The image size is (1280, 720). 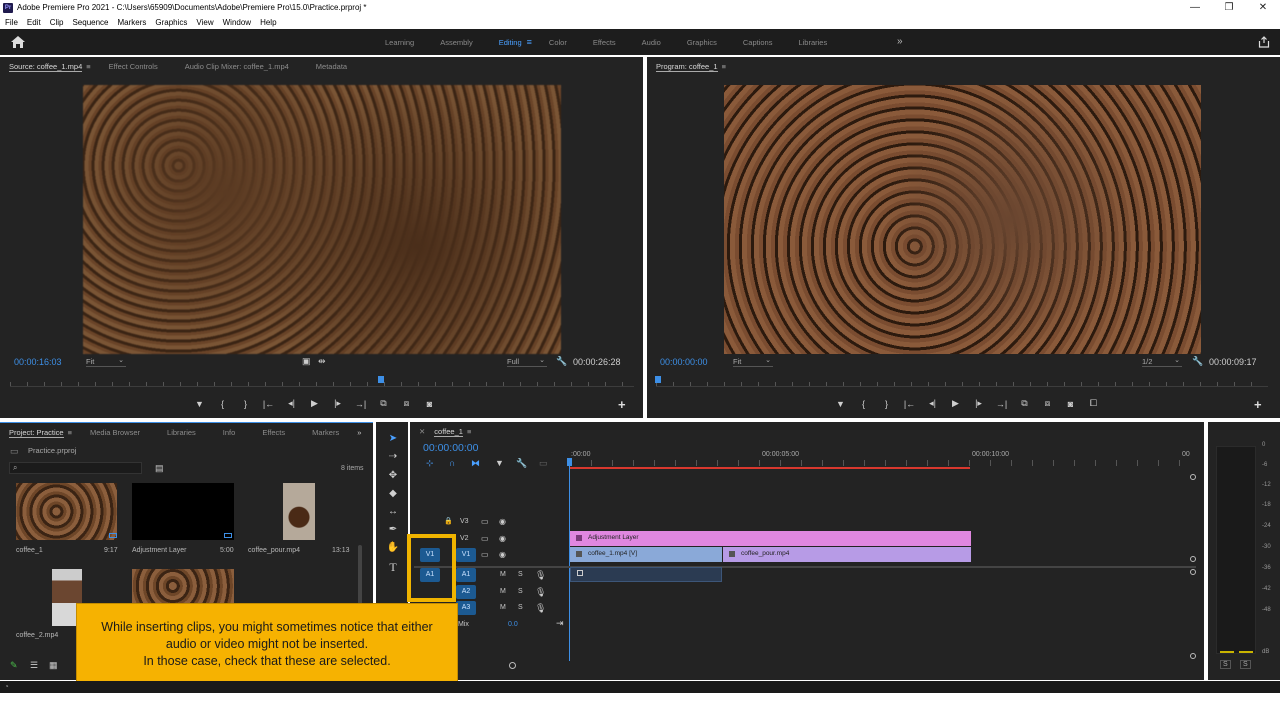 I want to click on settings-wrench-icon: 🔧, so click(x=1197, y=361).